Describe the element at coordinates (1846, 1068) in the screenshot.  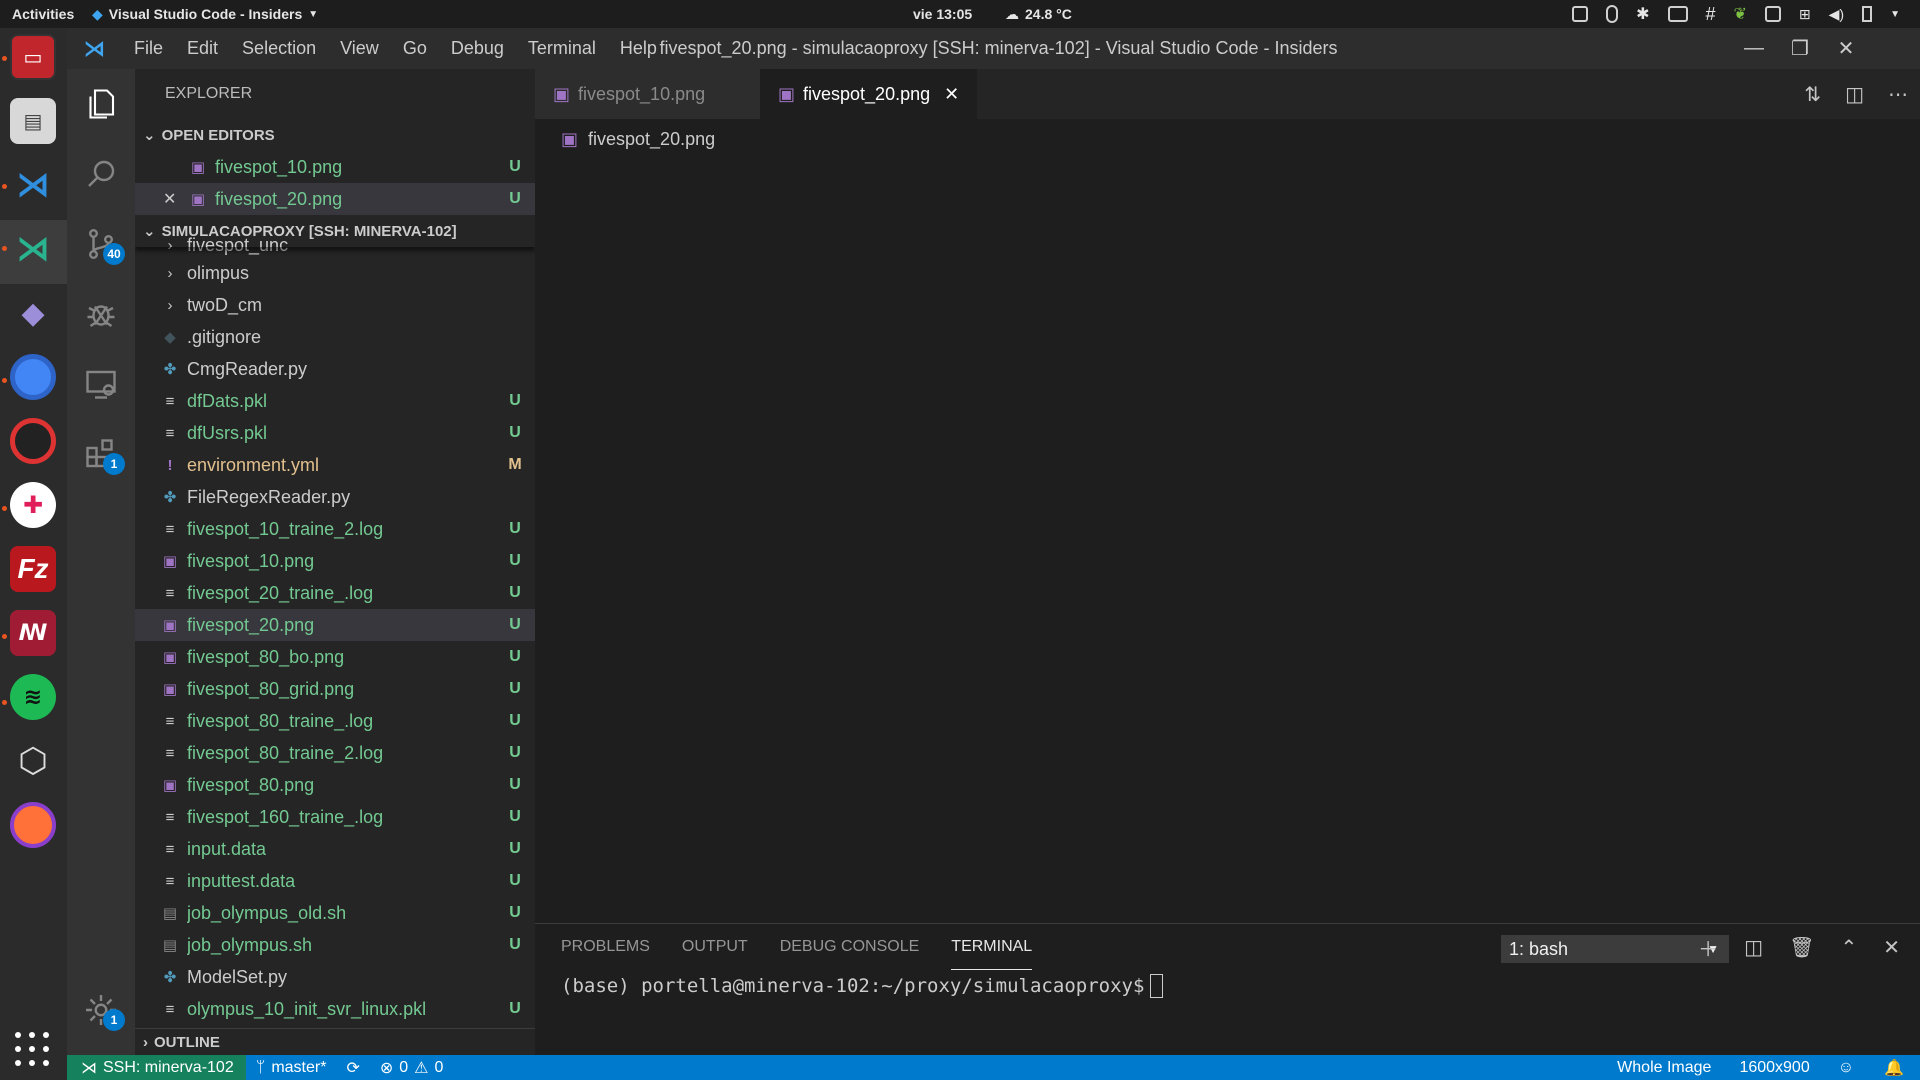
I see `feedback-smiley-icon: ☺` at that location.